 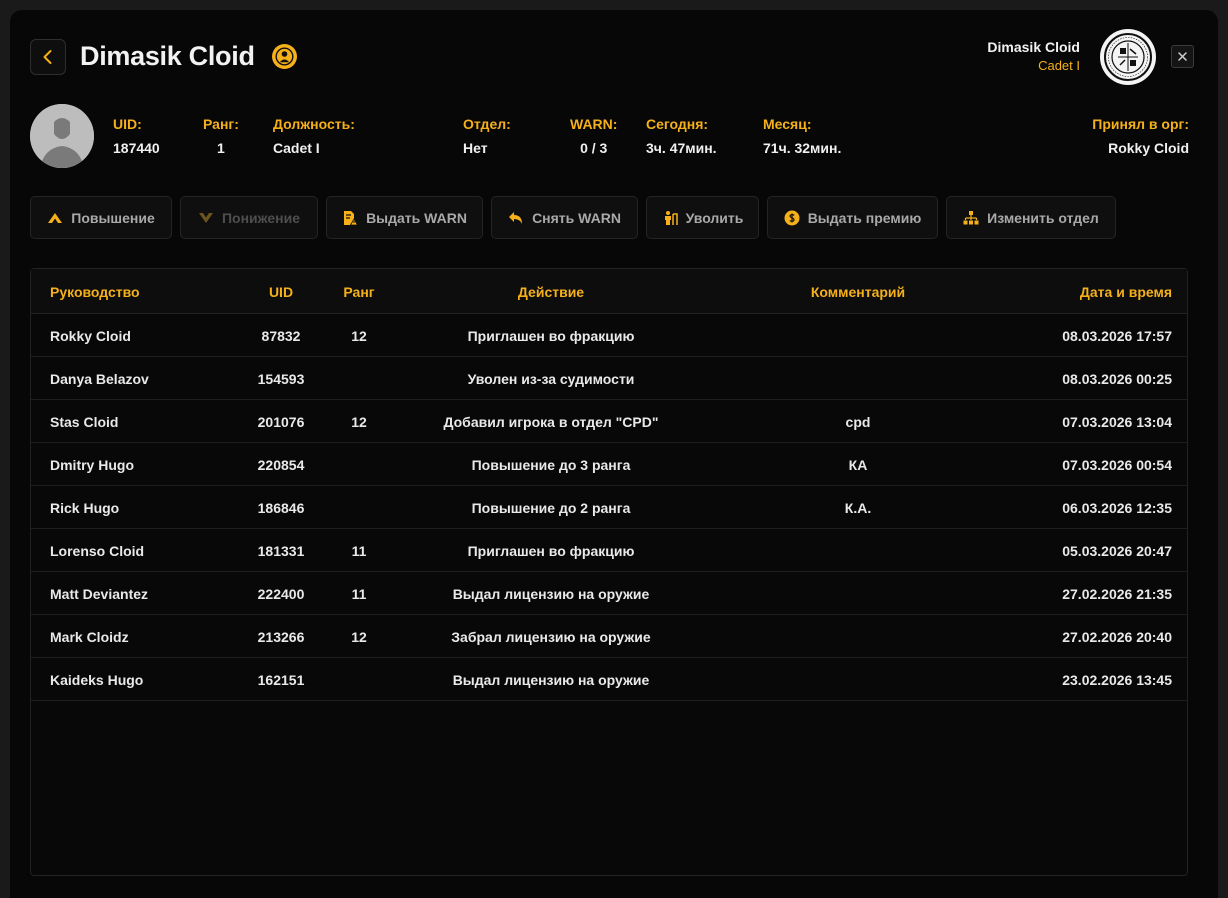 What do you see at coordinates (594, 148) in the screenshot?
I see `stat-value: 0 / 3` at bounding box center [594, 148].